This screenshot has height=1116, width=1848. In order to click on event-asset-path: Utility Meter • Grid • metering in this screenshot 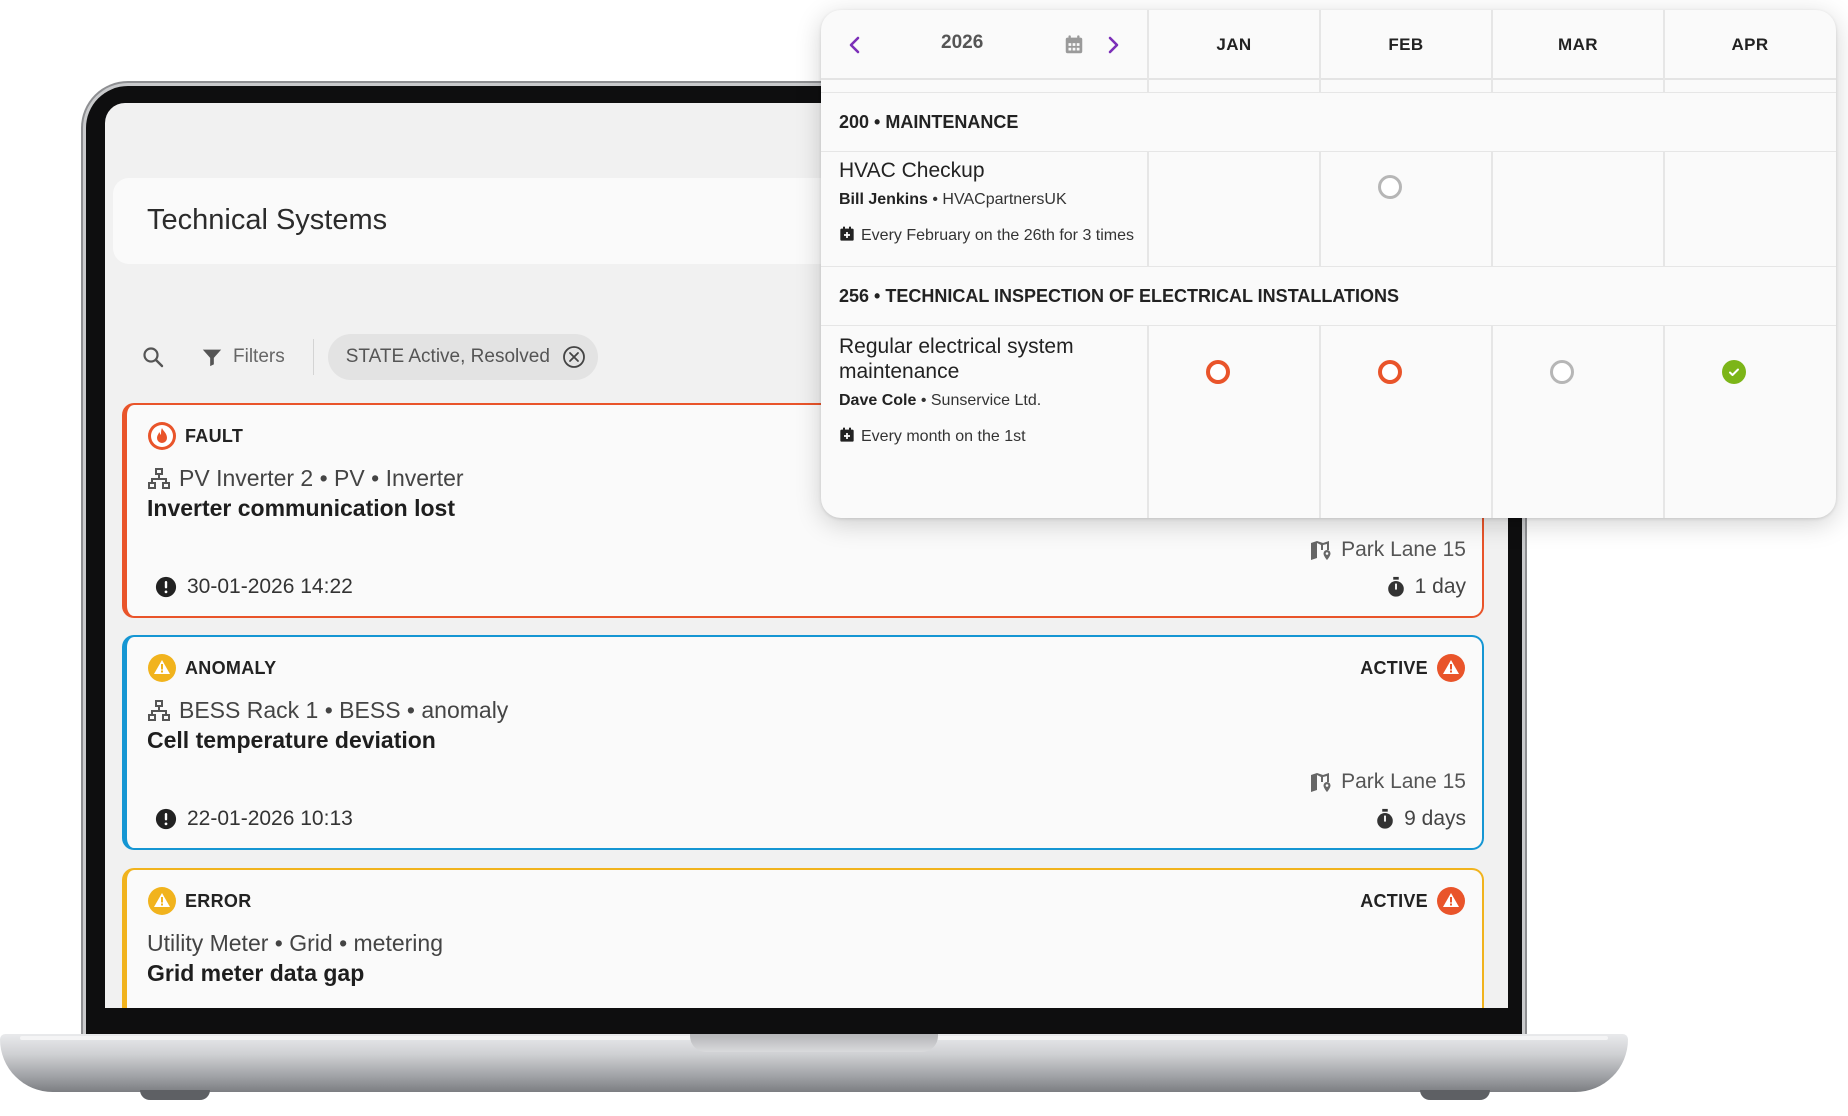, I will do `click(295, 943)`.